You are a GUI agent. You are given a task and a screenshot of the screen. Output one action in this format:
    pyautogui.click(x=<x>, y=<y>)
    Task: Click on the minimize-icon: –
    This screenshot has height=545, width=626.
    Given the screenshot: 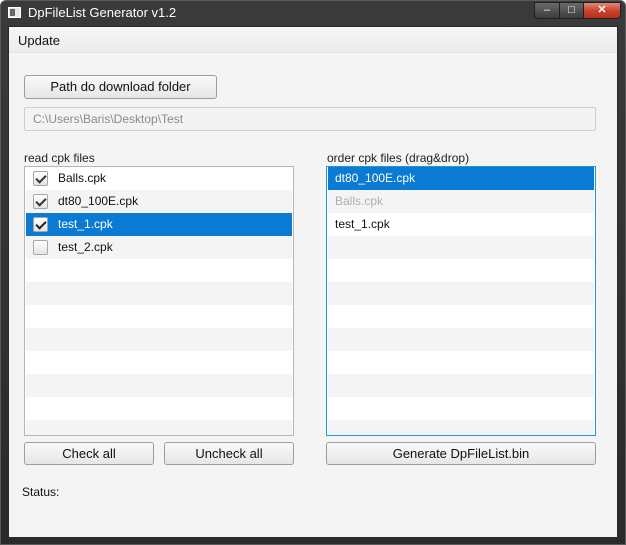 What is the action you would take?
    pyautogui.click(x=547, y=10)
    